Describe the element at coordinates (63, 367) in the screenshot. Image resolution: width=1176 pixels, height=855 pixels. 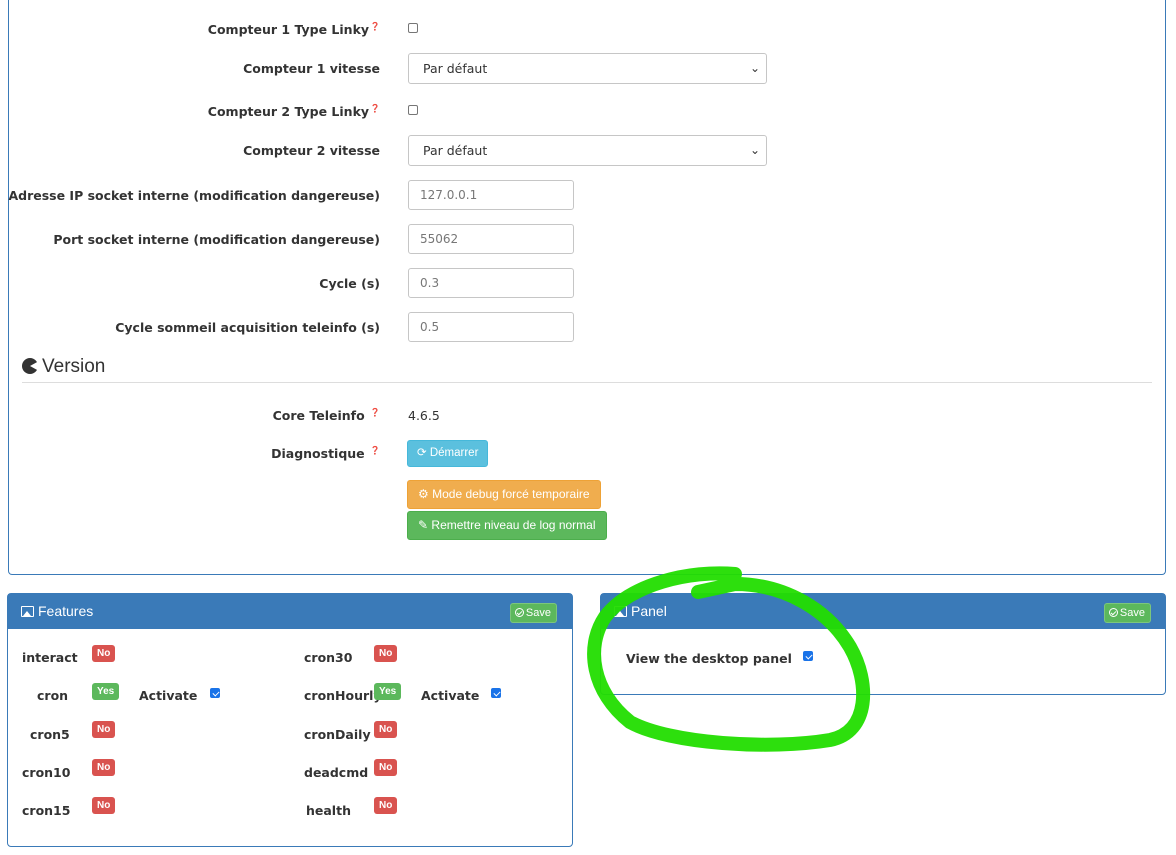
I see `version-section-title: Version` at that location.